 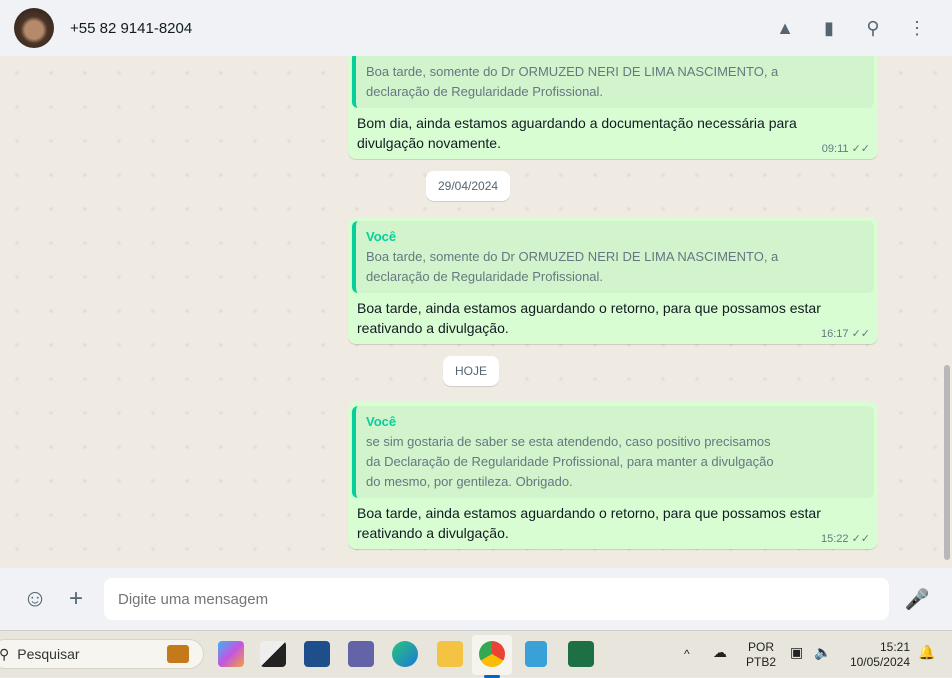 I want to click on language-indicator: POR PTB2, so click(x=761, y=655).